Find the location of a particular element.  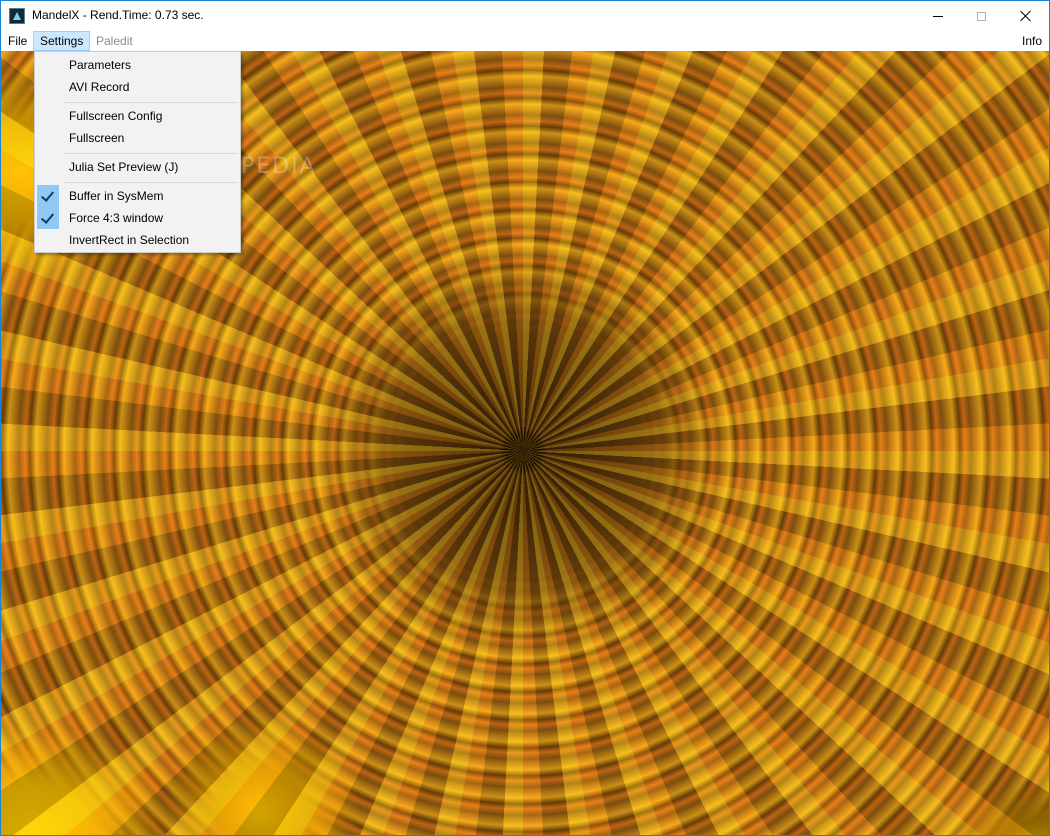

minimize-button is located at coordinates (938, 16).